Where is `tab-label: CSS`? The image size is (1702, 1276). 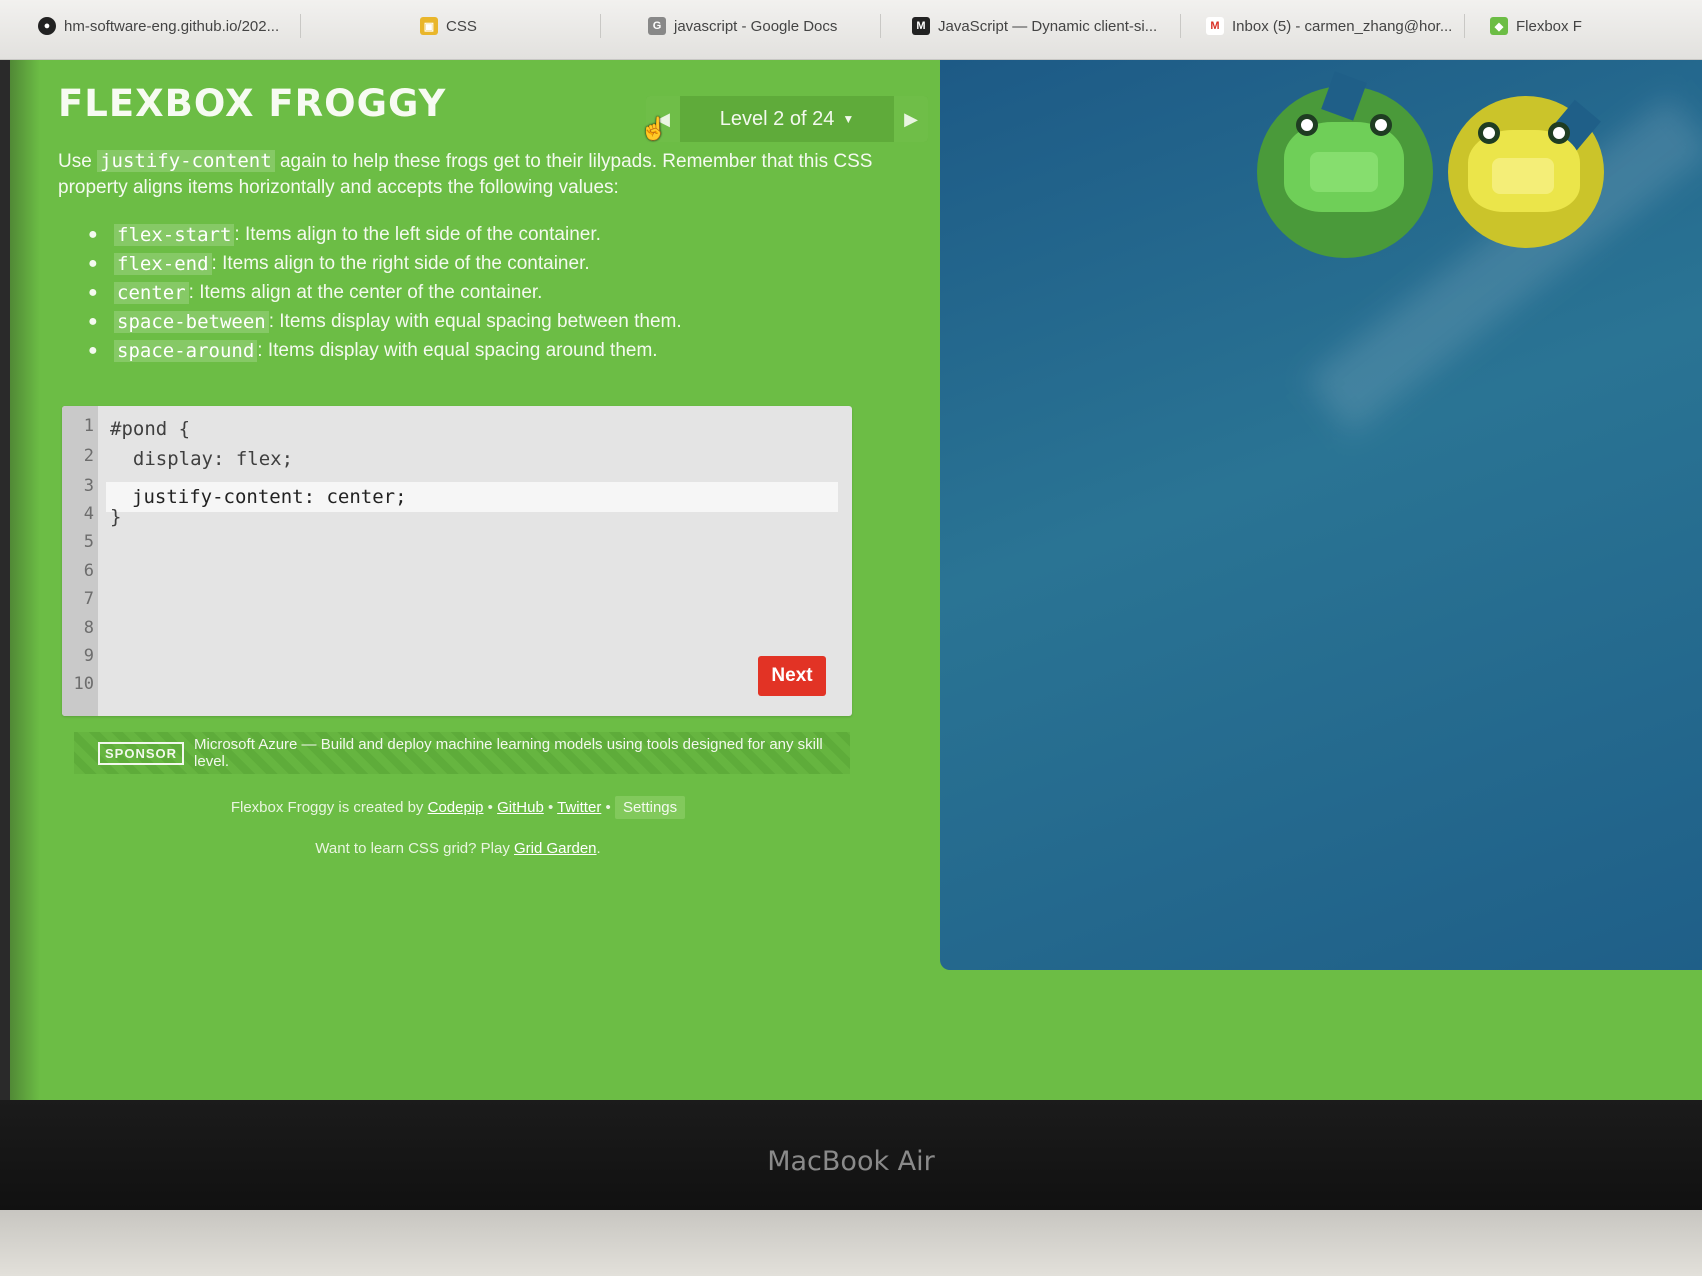 tab-label: CSS is located at coordinates (461, 26).